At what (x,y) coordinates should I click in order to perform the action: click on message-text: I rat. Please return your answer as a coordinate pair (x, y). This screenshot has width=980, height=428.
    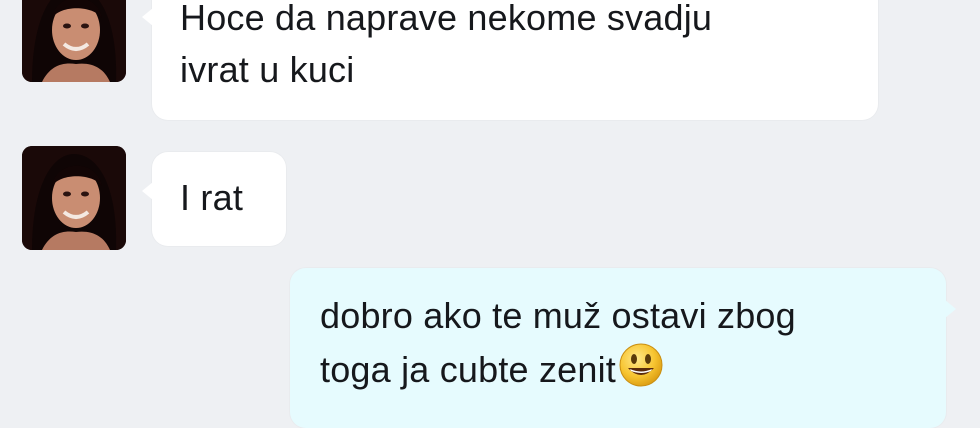
    Looking at the image, I should click on (212, 197).